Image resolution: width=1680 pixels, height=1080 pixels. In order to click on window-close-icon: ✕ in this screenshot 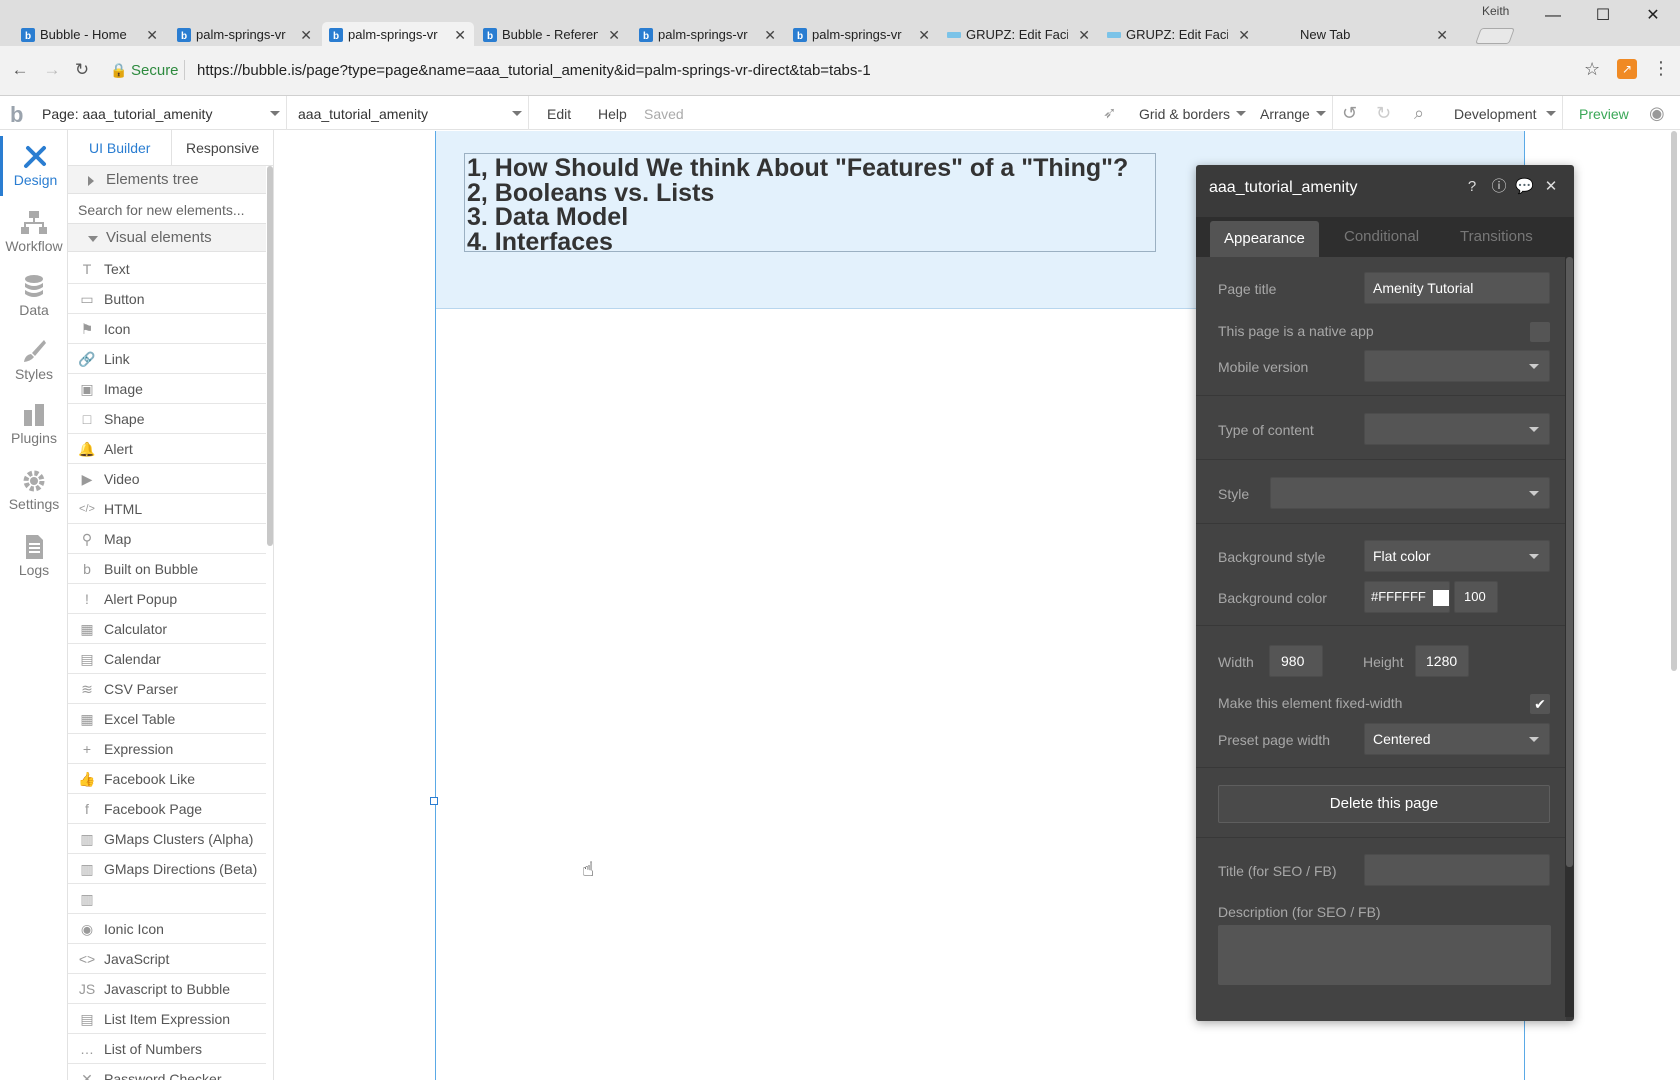, I will do `click(1653, 16)`.